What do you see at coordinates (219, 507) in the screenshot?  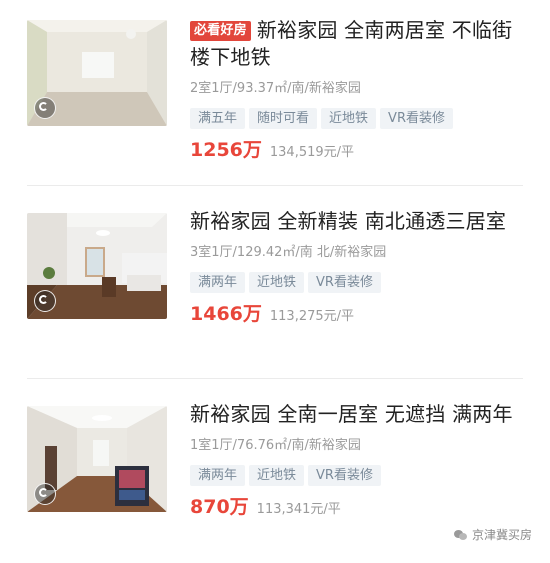 I see `total-price: 870万` at bounding box center [219, 507].